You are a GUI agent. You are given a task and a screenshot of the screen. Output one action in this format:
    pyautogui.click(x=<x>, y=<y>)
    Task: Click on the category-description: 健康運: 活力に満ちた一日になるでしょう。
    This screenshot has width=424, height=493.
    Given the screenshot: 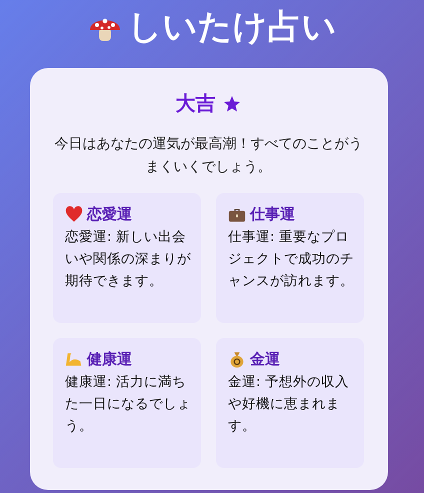 What is the action you would take?
    pyautogui.click(x=128, y=404)
    